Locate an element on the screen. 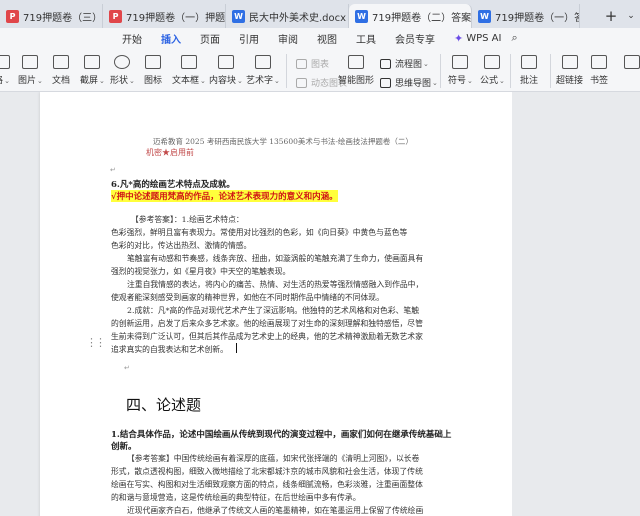 The width and height of the screenshot is (640, 516). tab-label: 719押题卷（二）答案 is located at coordinates (422, 18).